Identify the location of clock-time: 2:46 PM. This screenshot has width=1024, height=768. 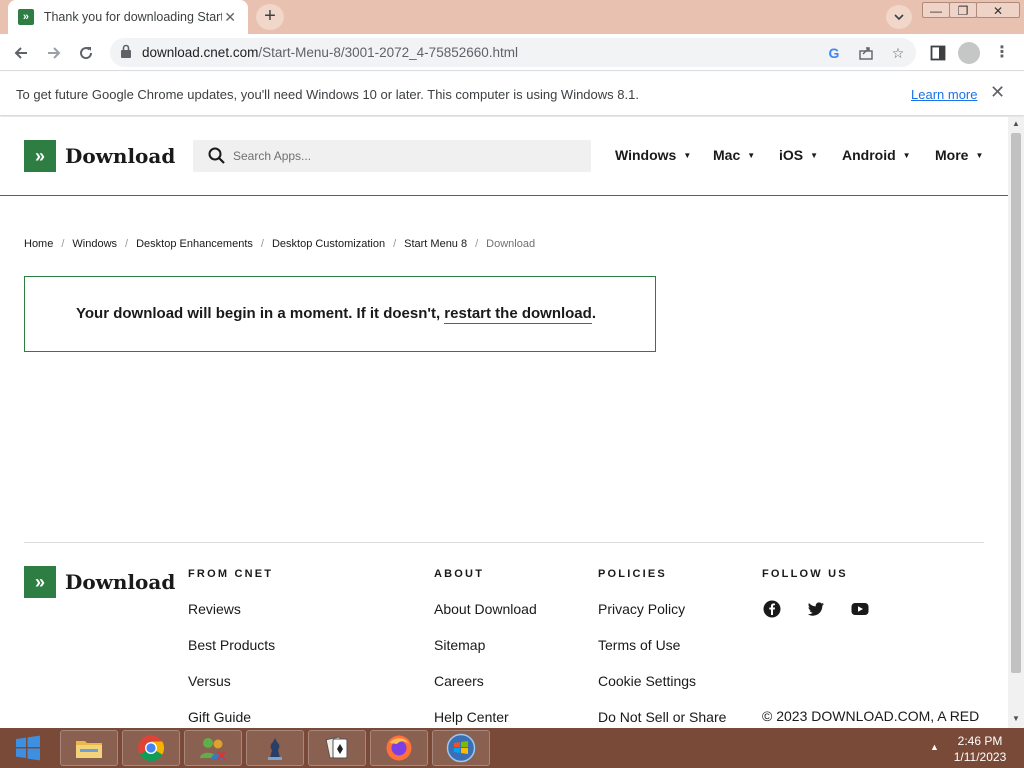
(980, 741).